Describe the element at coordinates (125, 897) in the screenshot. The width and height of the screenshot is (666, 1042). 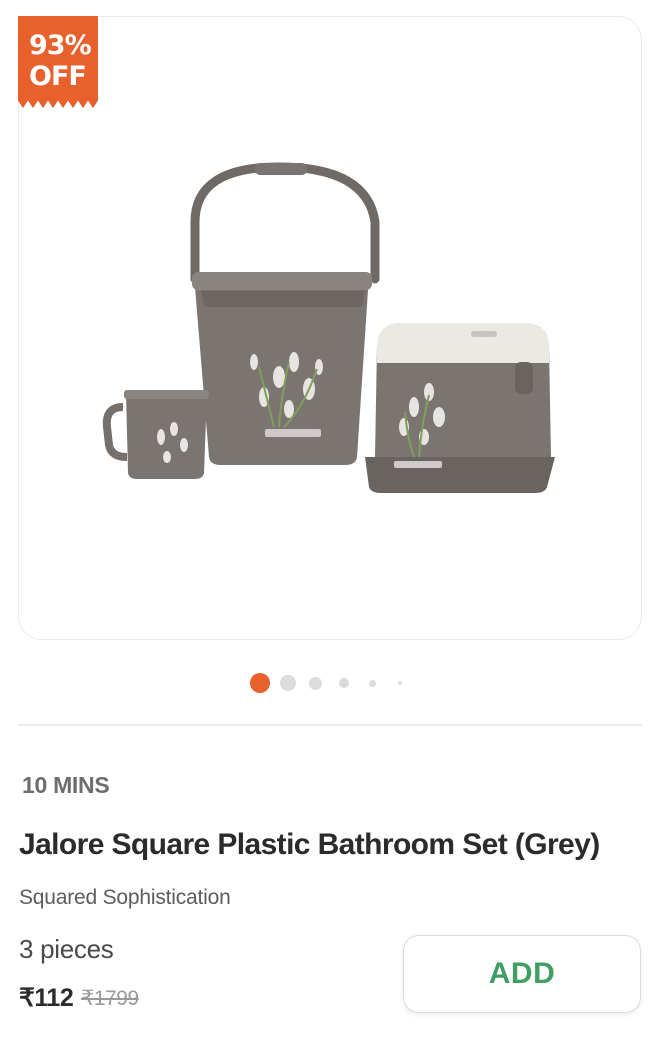
I see `product-subtitle: Squared Sophistication` at that location.